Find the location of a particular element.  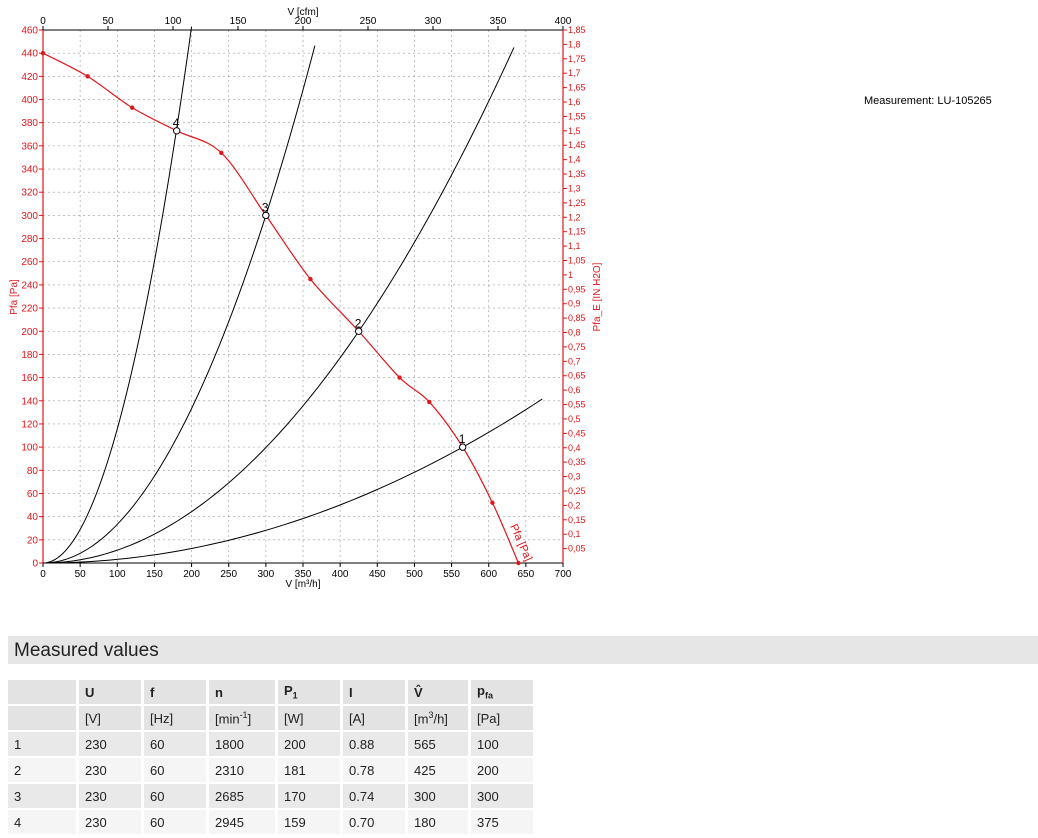

table-row: 2 230 60 2310 181 0.78 425 200 is located at coordinates (272, 770).